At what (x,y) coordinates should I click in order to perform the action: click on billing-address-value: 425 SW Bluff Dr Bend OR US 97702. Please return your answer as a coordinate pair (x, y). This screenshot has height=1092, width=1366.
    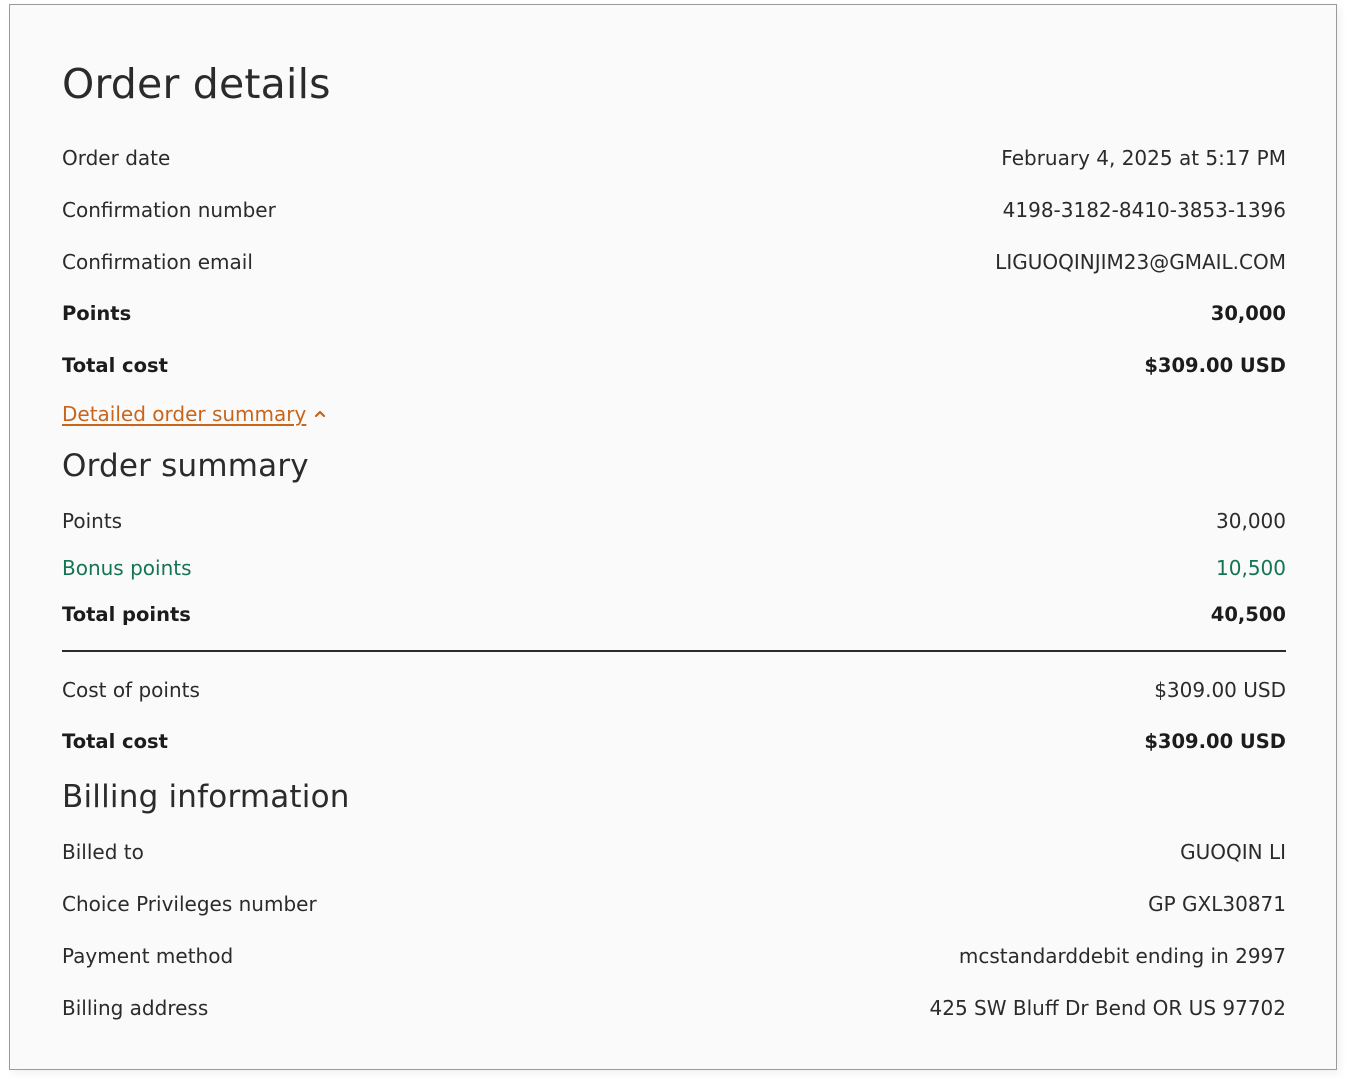
    Looking at the image, I should click on (1108, 1008).